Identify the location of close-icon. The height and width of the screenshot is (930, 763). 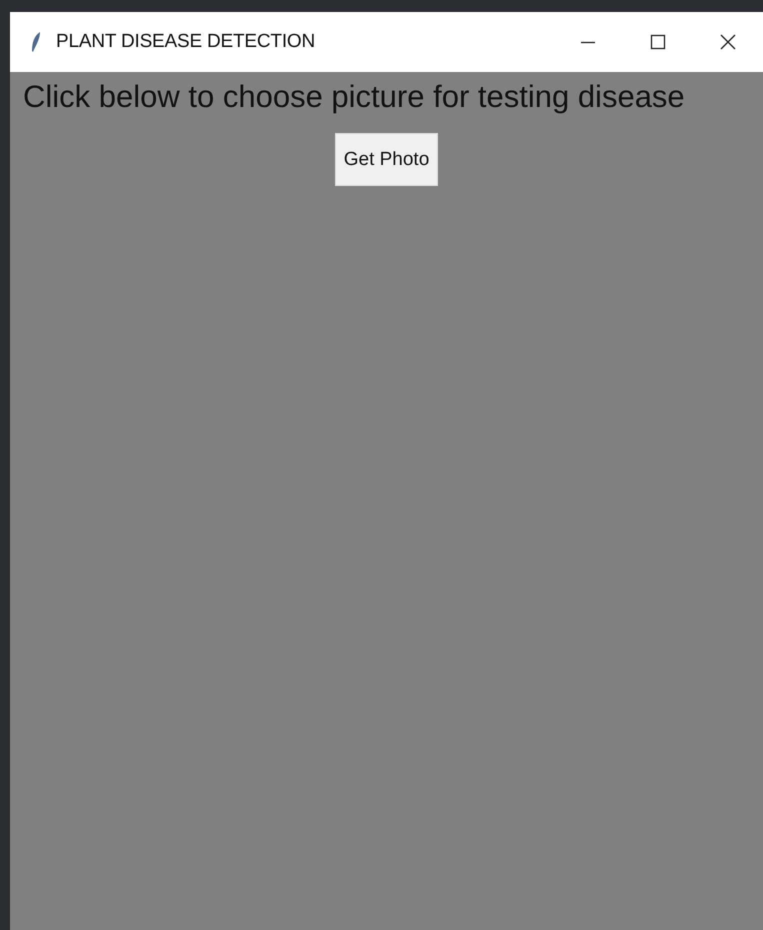
(728, 42).